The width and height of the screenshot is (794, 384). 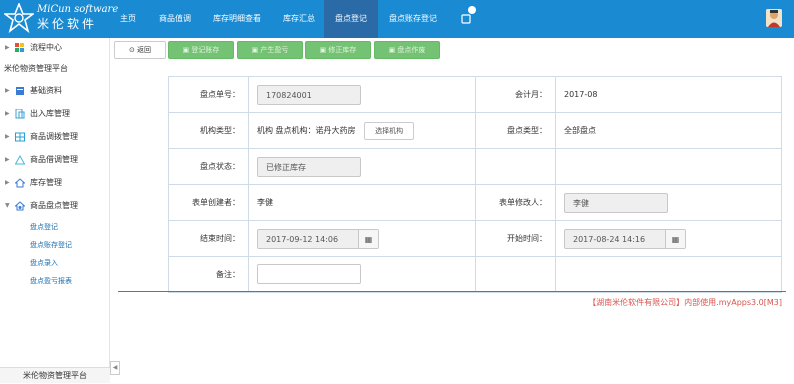 I want to click on creator-value: 李健, so click(x=362, y=202).